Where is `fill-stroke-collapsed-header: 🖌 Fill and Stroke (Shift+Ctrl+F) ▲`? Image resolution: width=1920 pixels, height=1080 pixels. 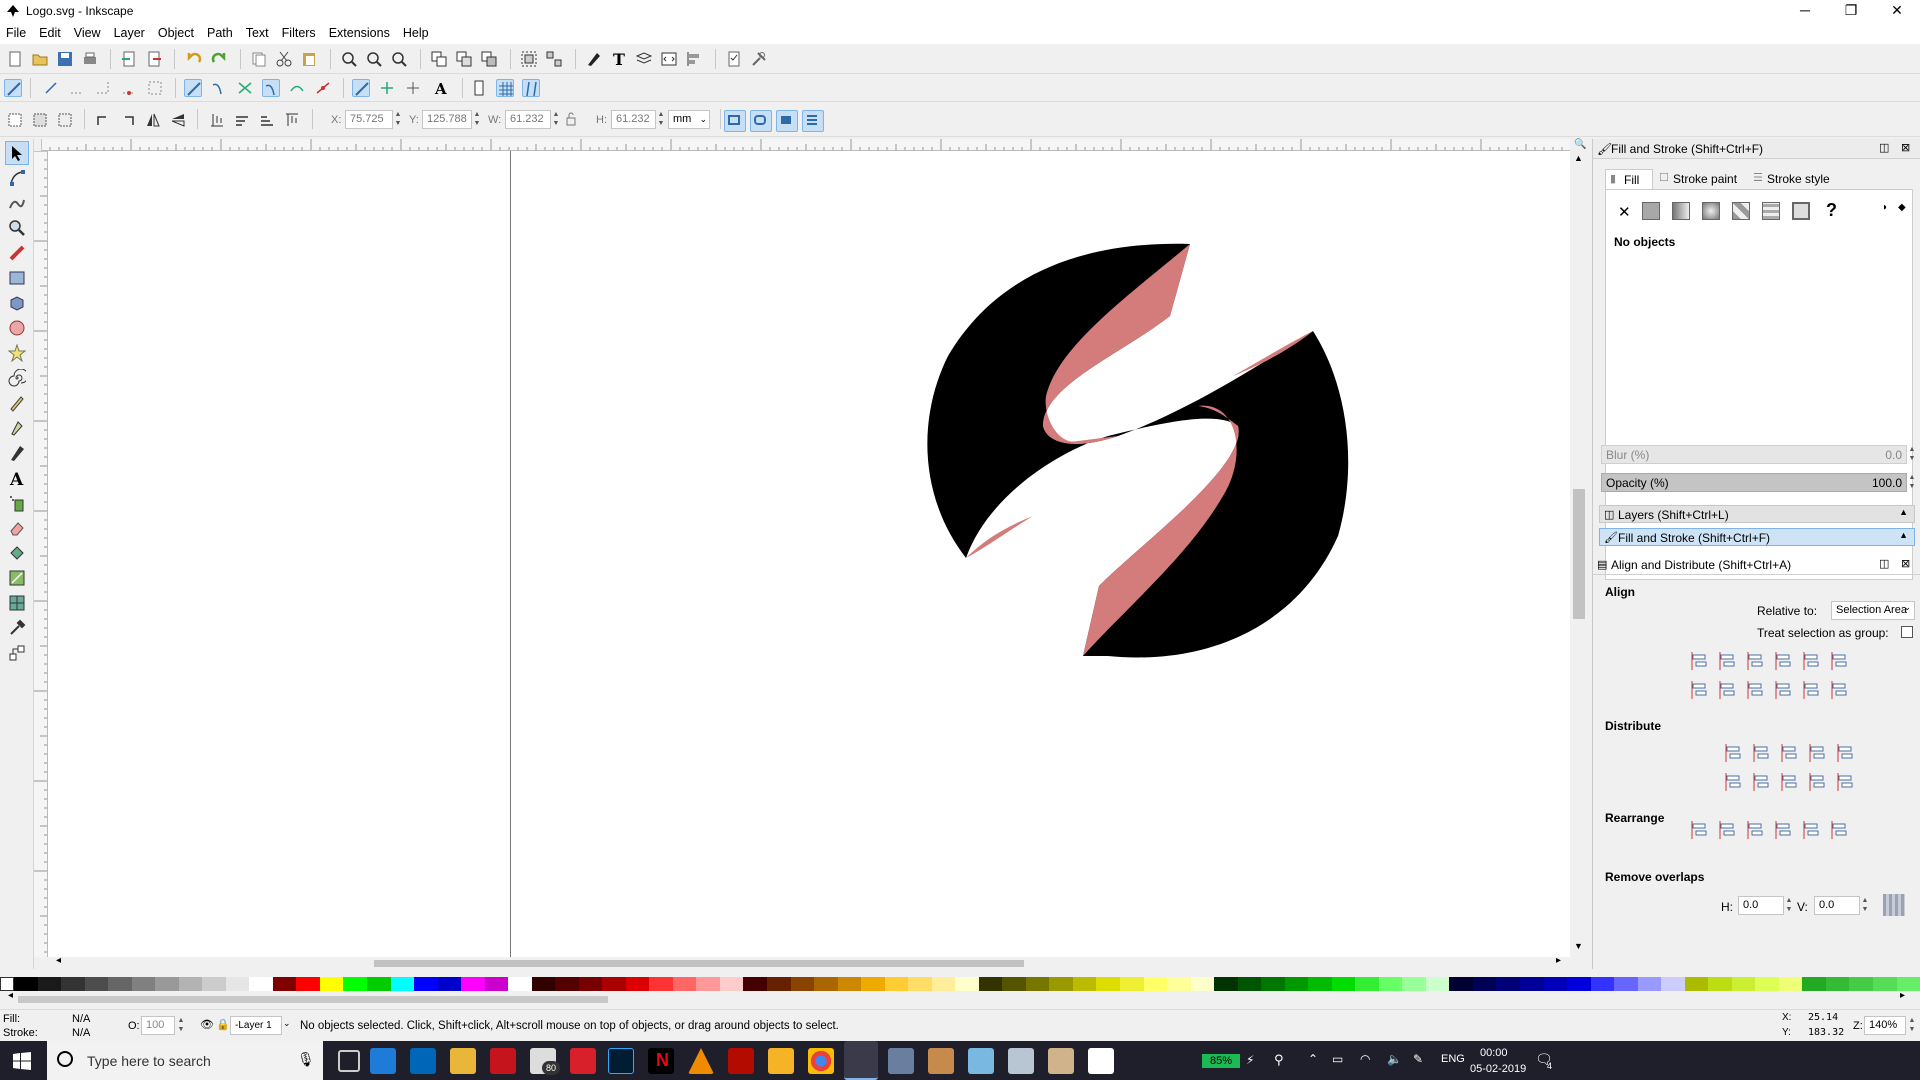 fill-stroke-collapsed-header: 🖌 Fill and Stroke (Shift+Ctrl+F) ▲ is located at coordinates (1757, 537).